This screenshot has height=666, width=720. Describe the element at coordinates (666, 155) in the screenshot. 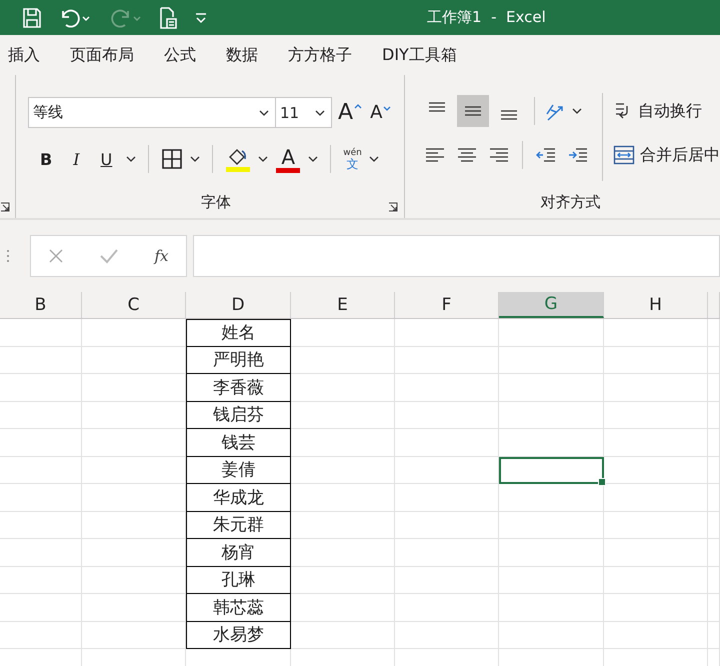

I see `merge-center-button: 合并后居中` at that location.